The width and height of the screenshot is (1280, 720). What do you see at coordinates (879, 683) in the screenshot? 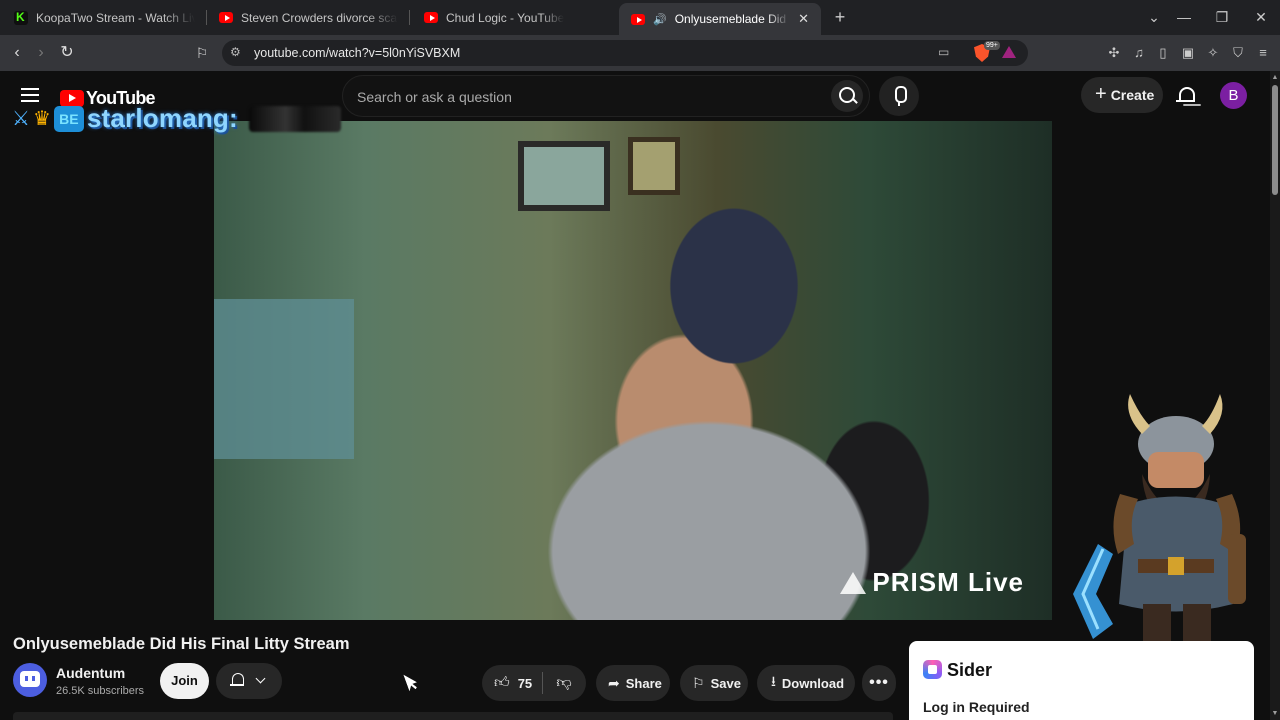
I see `more-actions-button: •••` at bounding box center [879, 683].